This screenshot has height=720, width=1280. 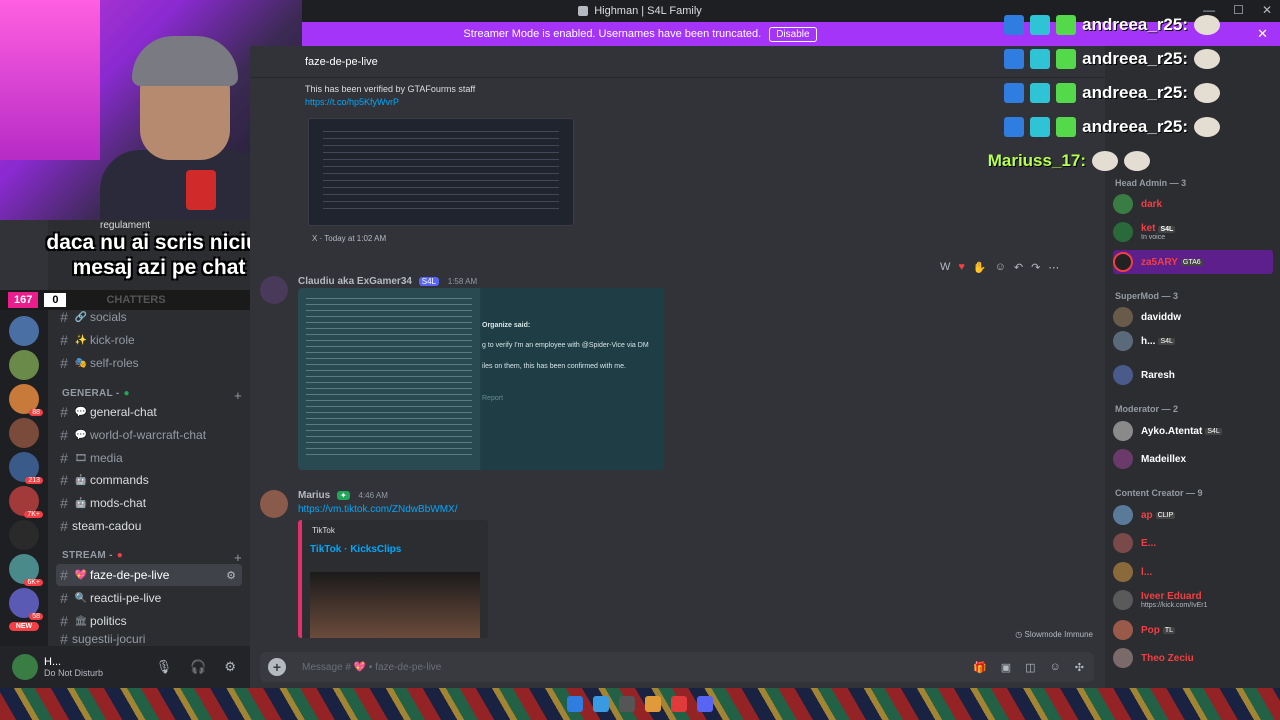 What do you see at coordinates (81, 621) in the screenshot?
I see `channel-emoji: 🏛` at bounding box center [81, 621].